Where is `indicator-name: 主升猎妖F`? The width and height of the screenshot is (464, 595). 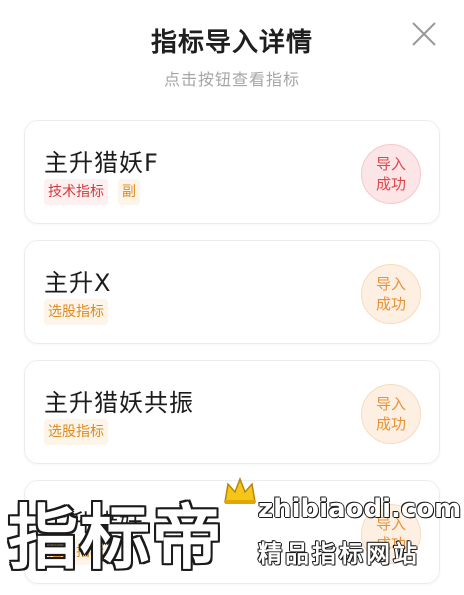
indicator-name: 主升猎妖F is located at coordinates (101, 163).